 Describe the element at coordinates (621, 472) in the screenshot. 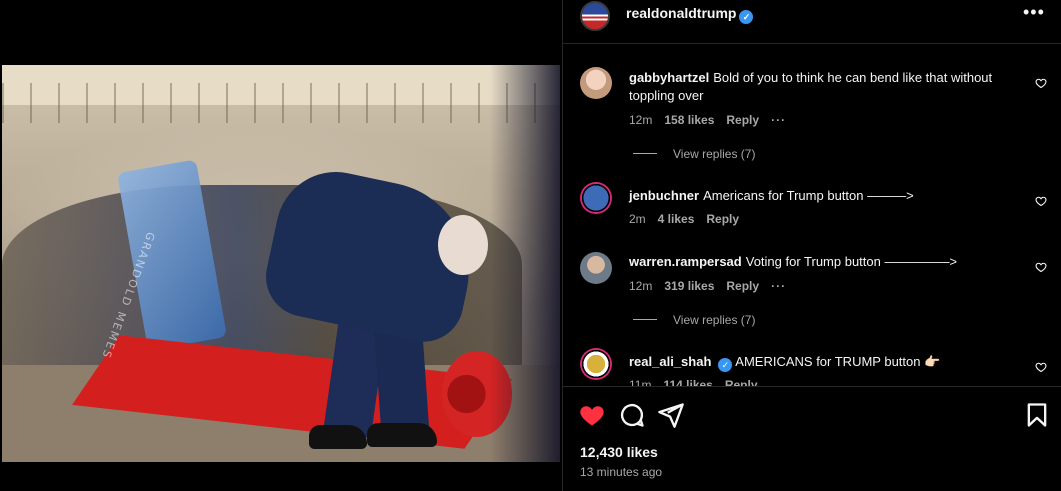

I see `post-timestamp: 13 minutes ago` at that location.